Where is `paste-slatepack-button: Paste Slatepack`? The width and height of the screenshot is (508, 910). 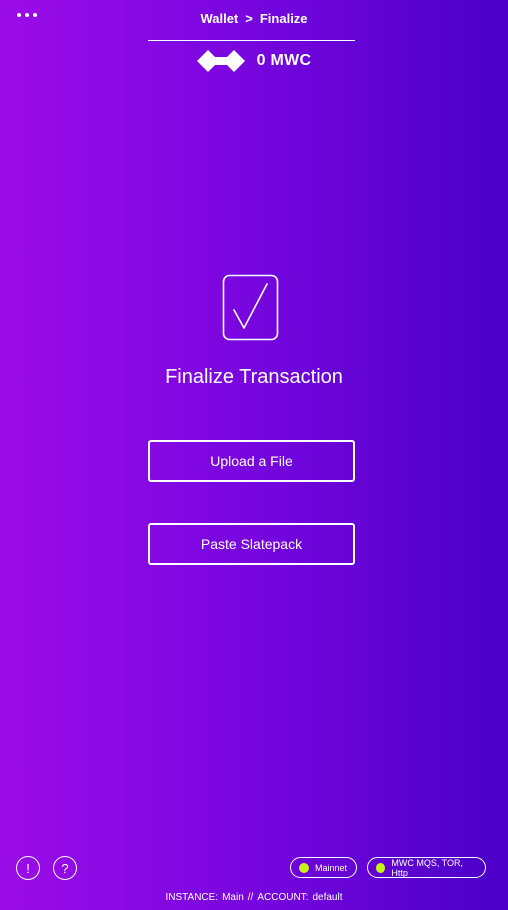
paste-slatepack-button: Paste Slatepack is located at coordinates (251, 544).